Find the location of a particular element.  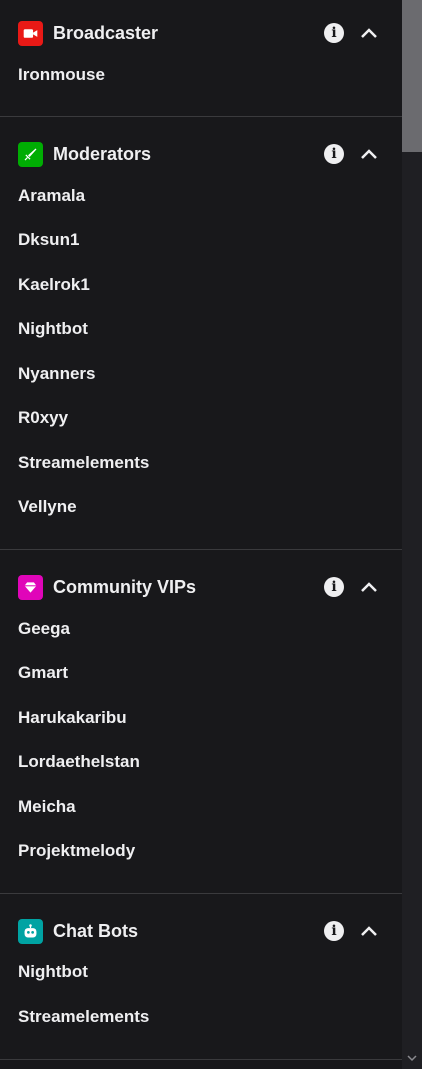

user-name: Projektmelody is located at coordinates (76, 851).